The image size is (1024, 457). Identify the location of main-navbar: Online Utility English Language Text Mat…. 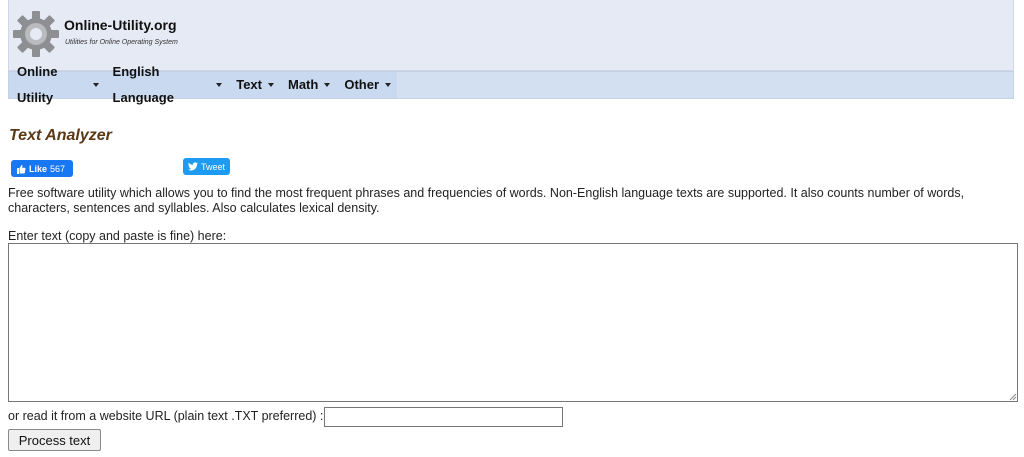
(511, 84).